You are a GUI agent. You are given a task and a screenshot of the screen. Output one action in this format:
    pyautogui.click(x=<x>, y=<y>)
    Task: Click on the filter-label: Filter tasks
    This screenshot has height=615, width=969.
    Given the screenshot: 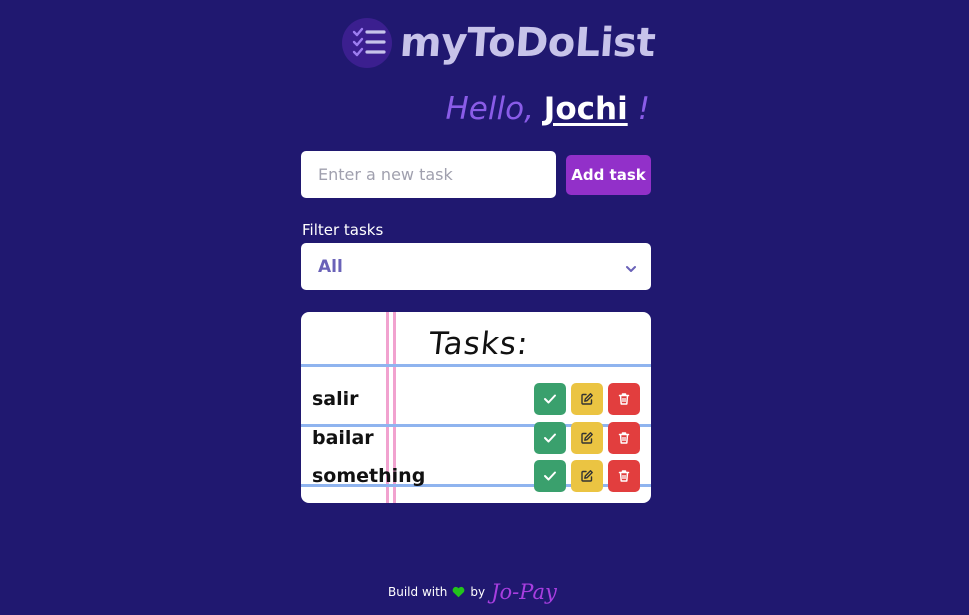 What is the action you would take?
    pyautogui.click(x=343, y=230)
    